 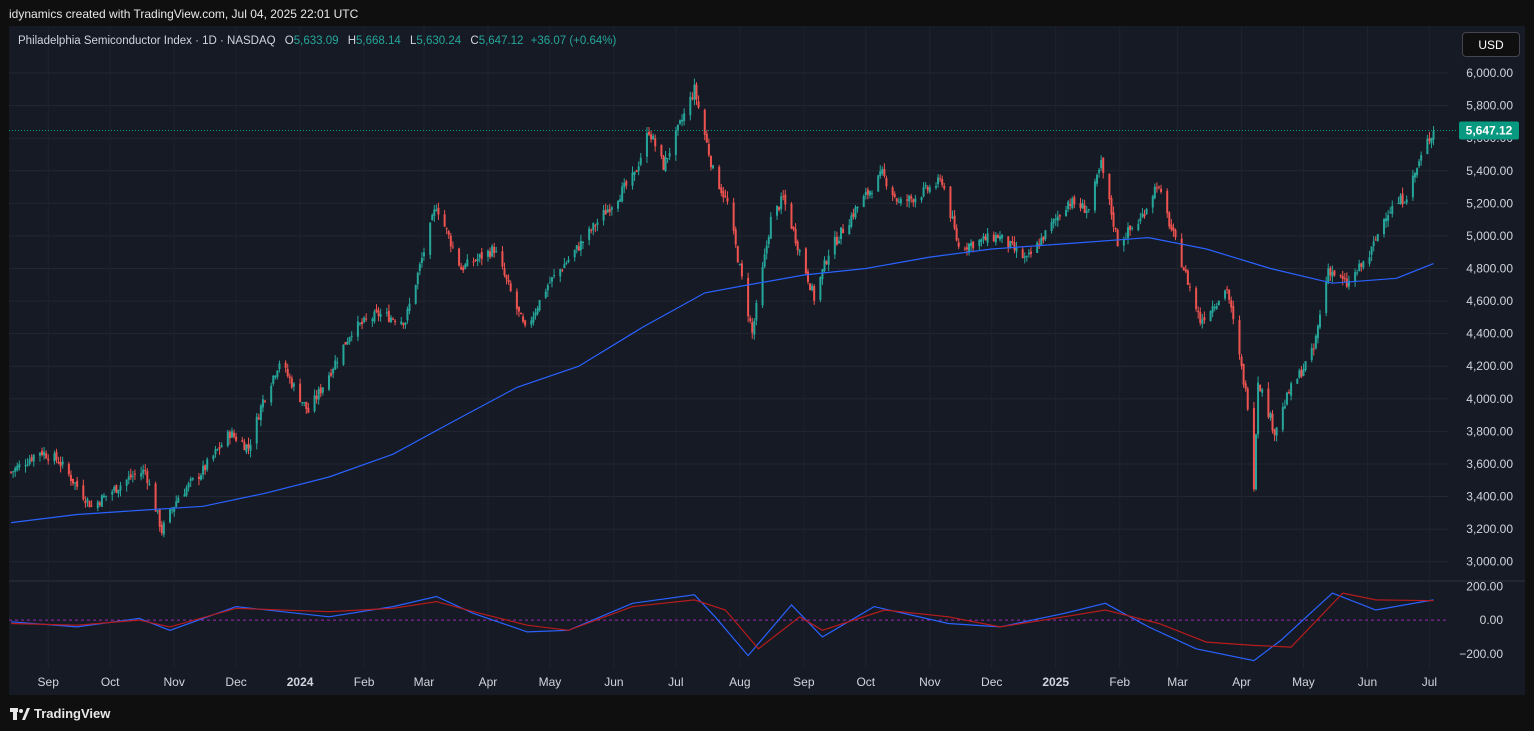 What do you see at coordinates (60, 713) in the screenshot?
I see `tradingview-logo: TradingView` at bounding box center [60, 713].